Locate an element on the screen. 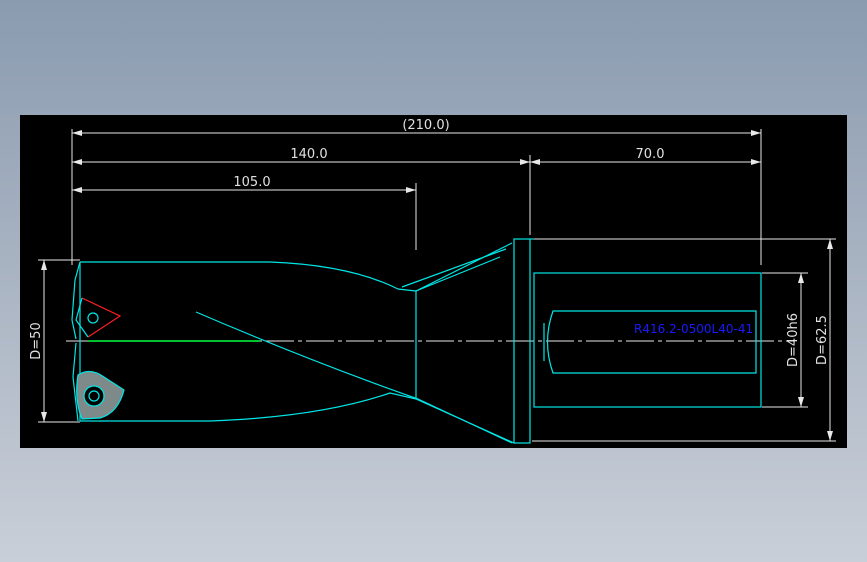 This screenshot has width=867, height=562. arrow-105-right is located at coordinates (411, 190).